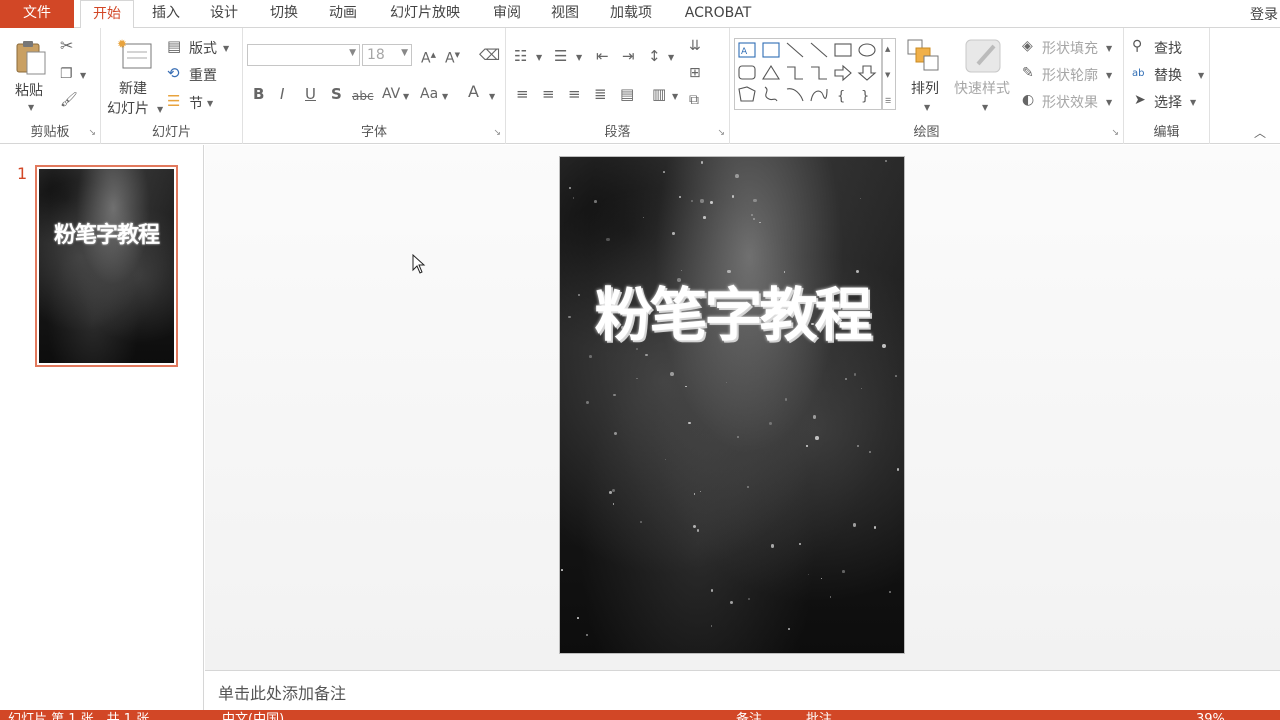 This screenshot has height=720, width=1280. What do you see at coordinates (202, 48) in the screenshot?
I see `layout-button: ▤ 版式 ▼` at bounding box center [202, 48].